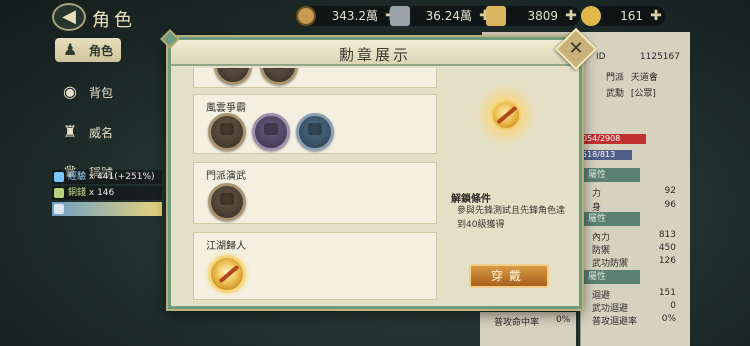 The width and height of the screenshot is (750, 346). I want to click on copper-icon, so click(59, 193).